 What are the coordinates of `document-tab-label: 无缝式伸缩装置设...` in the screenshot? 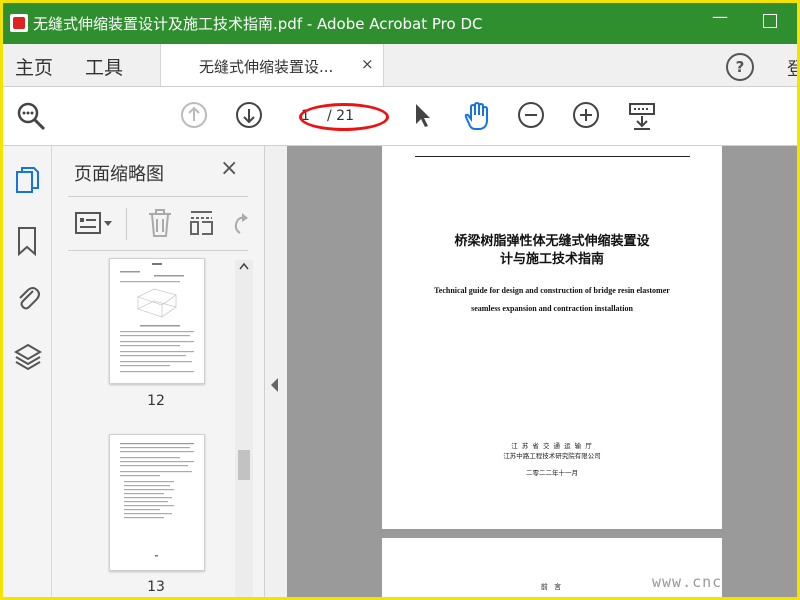 It's located at (266, 67).